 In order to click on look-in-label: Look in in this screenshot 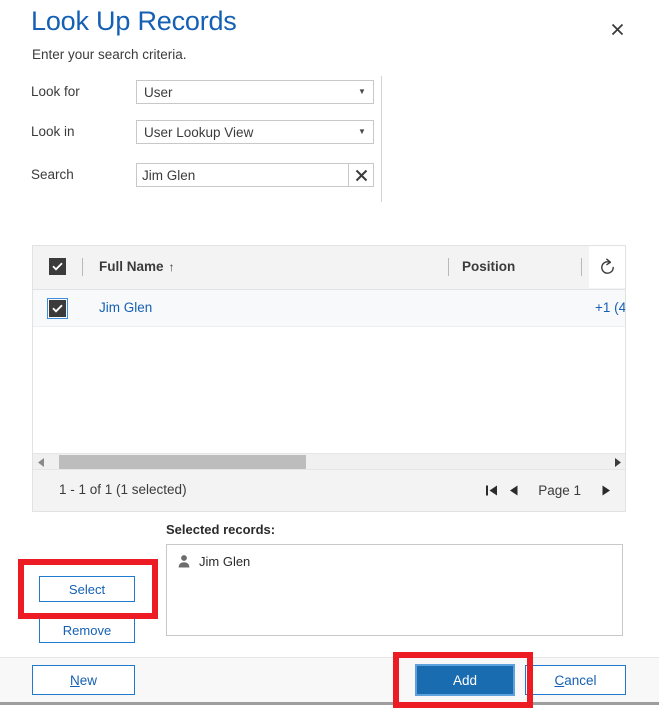, I will do `click(53, 131)`.